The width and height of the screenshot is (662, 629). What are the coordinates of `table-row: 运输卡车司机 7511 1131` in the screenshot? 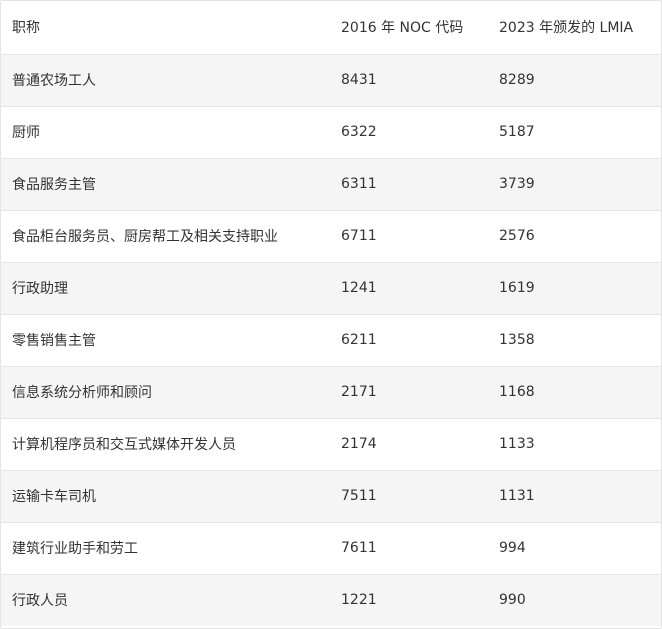 It's located at (331, 496).